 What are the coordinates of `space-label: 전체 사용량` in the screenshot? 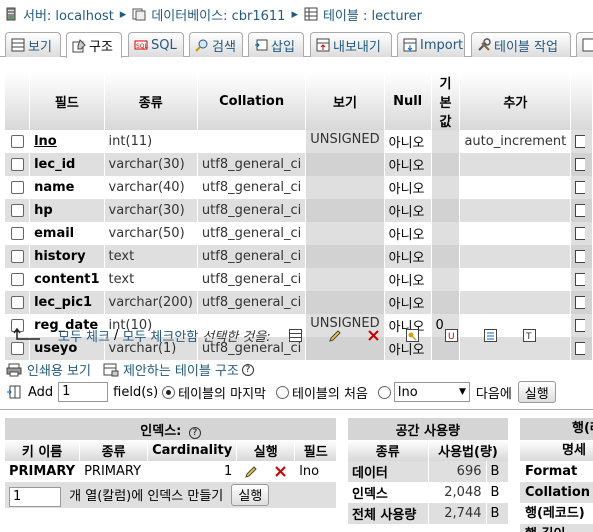 It's located at (388, 513).